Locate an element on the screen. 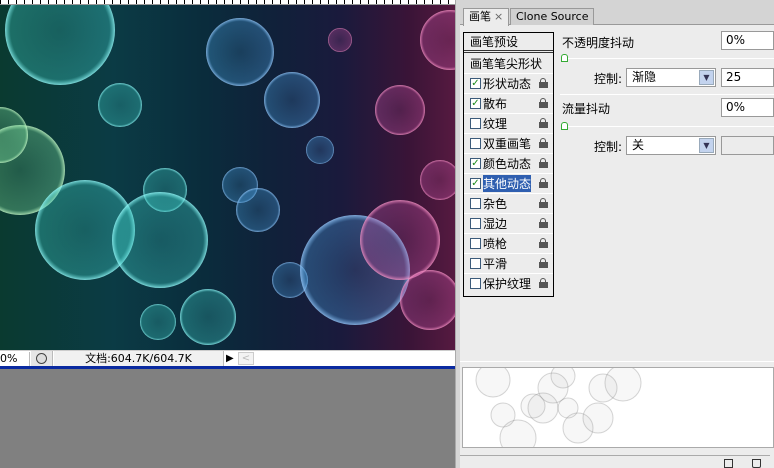  brush-option-label: 其他动态 is located at coordinates (507, 183).